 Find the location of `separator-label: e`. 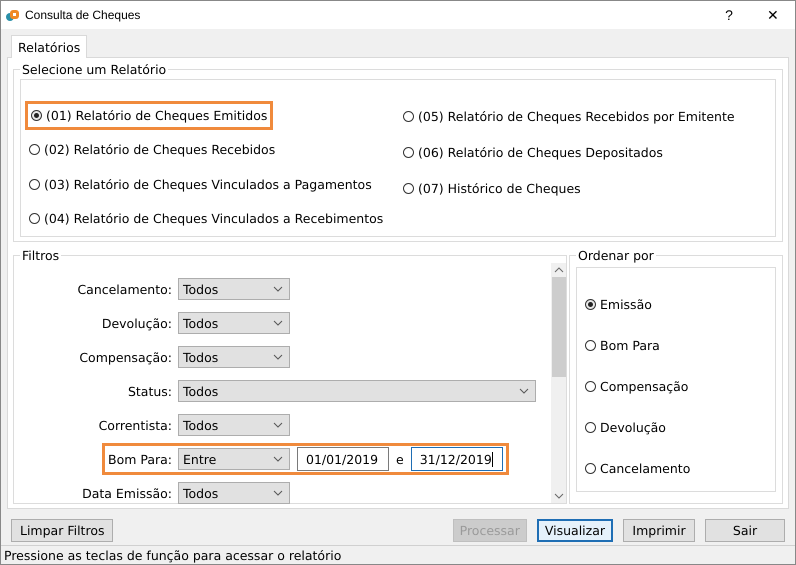

separator-label: e is located at coordinates (400, 459).